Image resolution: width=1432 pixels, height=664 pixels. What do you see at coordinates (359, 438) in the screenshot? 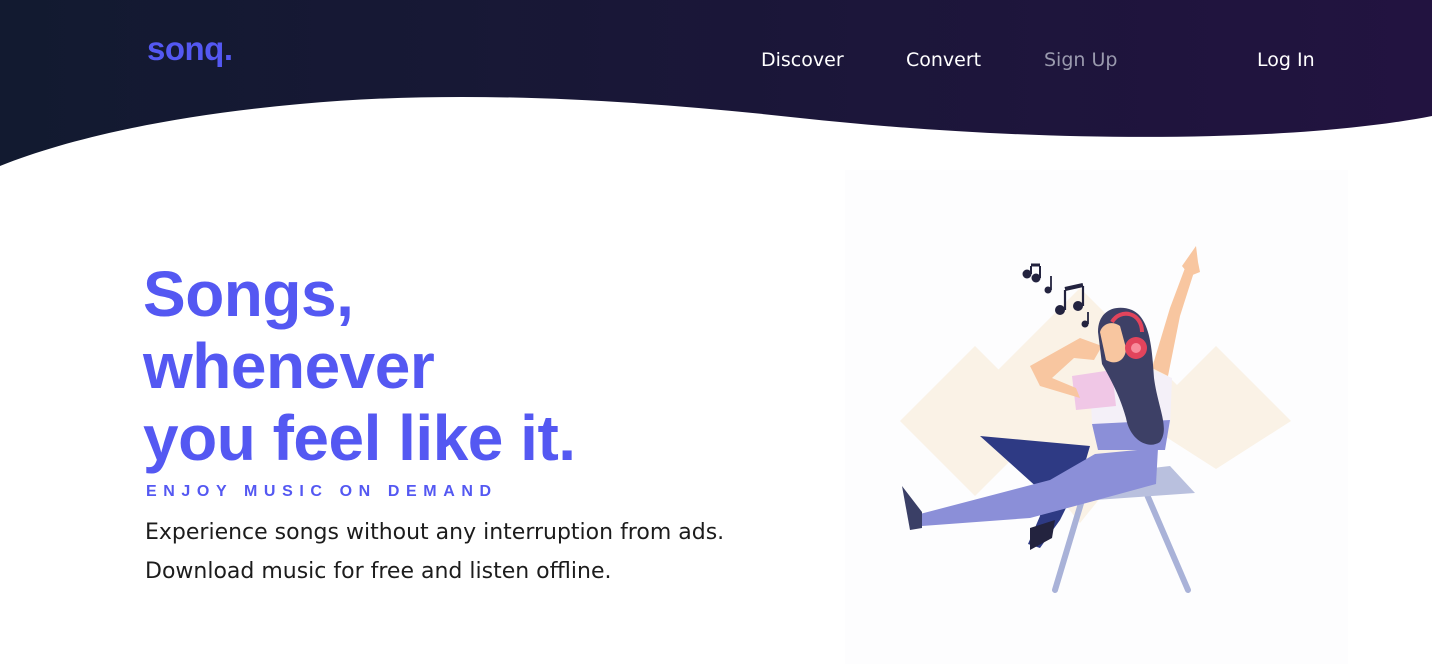
I see `hero-title-line: you feel like it.` at bounding box center [359, 438].